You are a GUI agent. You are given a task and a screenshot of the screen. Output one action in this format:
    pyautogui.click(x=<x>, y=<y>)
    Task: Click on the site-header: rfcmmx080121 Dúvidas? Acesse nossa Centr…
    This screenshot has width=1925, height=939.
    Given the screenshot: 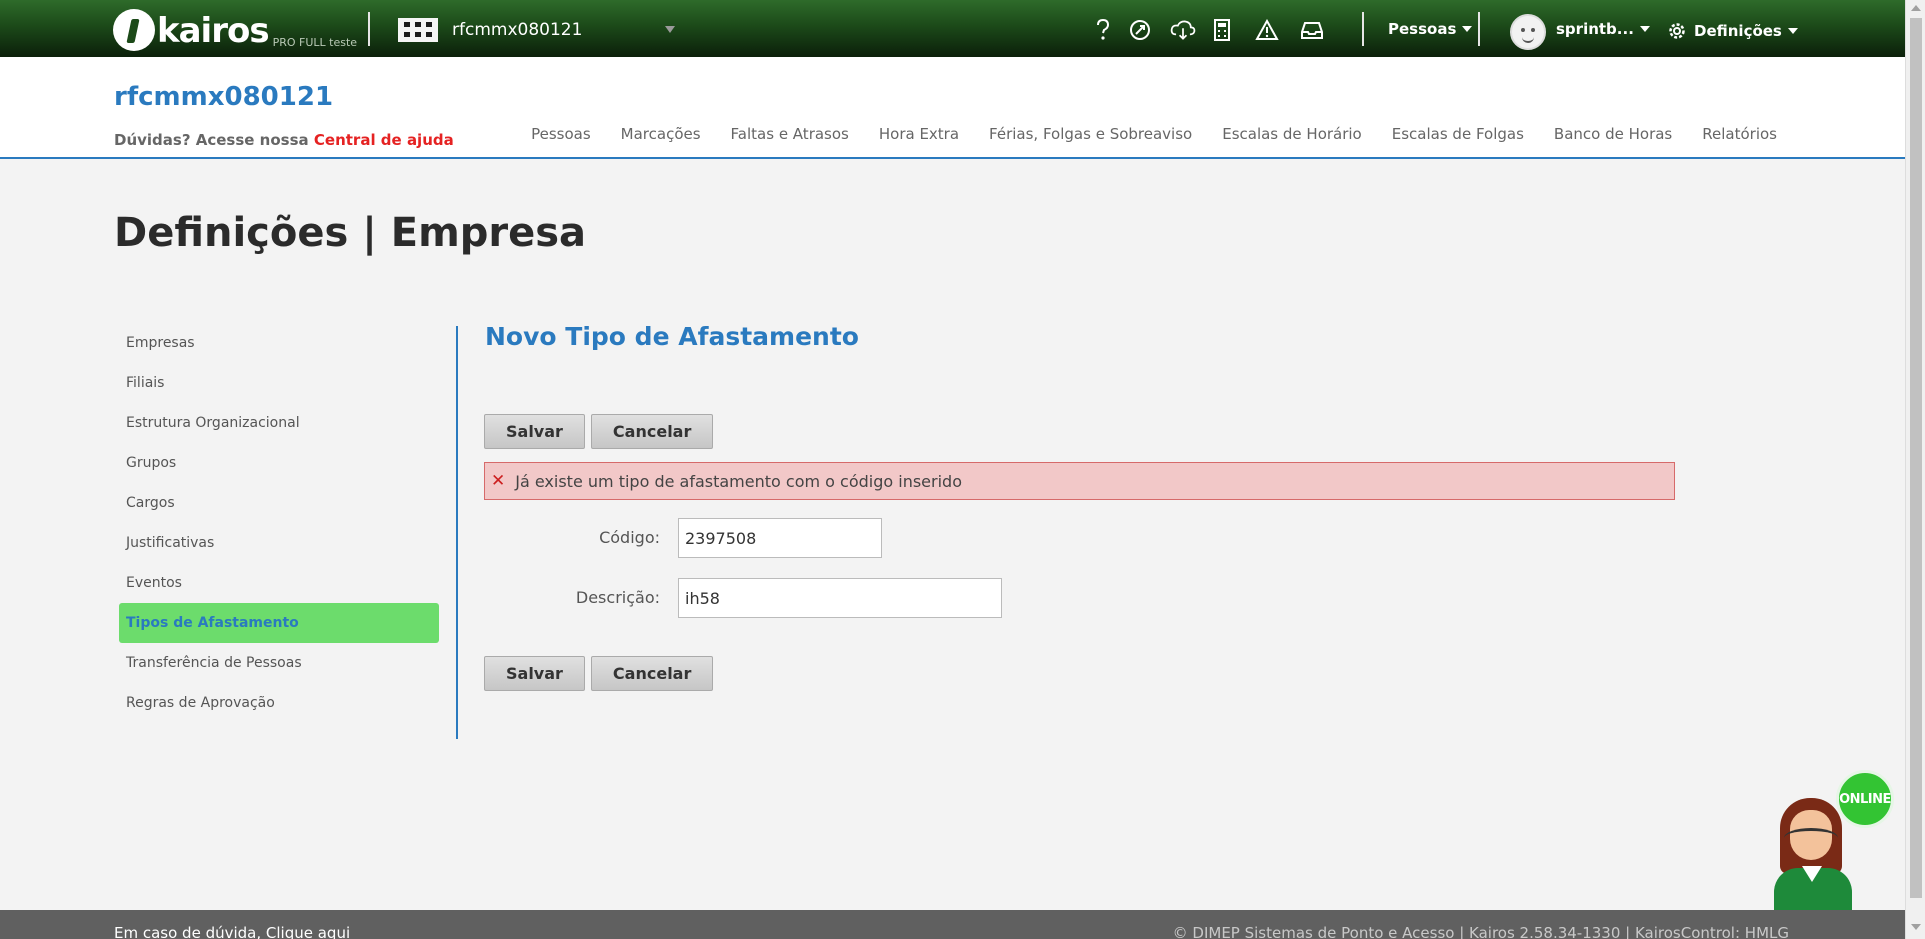 What is the action you would take?
    pyautogui.click(x=952, y=108)
    